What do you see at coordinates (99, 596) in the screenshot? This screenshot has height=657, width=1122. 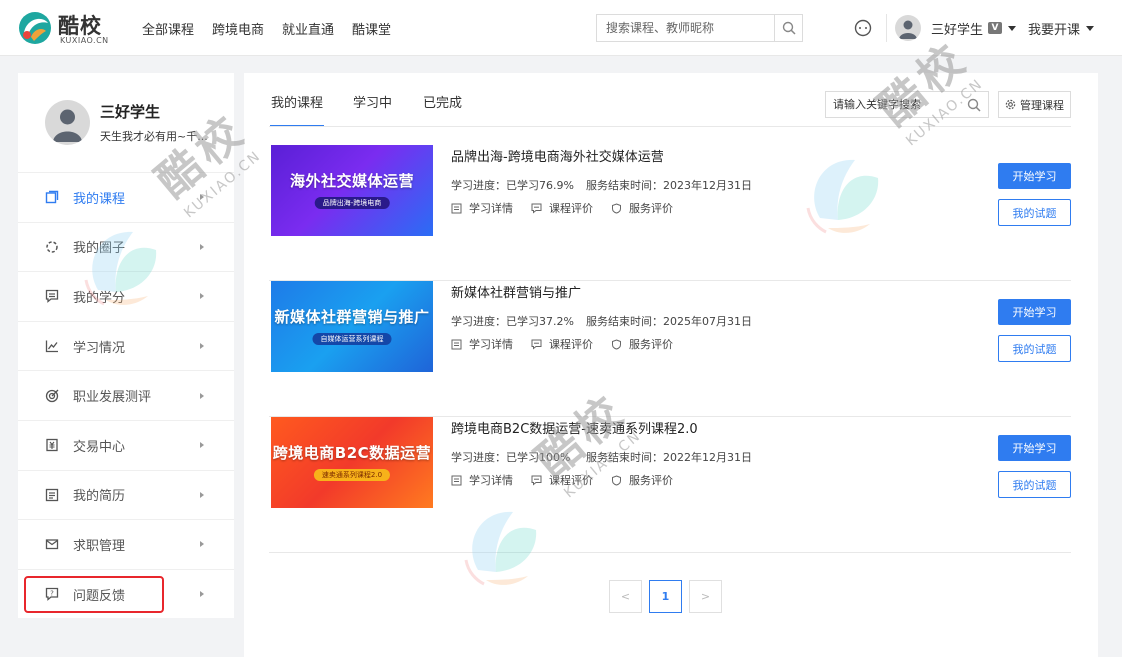 I see `sidebar-item-label: 问题反馈` at bounding box center [99, 596].